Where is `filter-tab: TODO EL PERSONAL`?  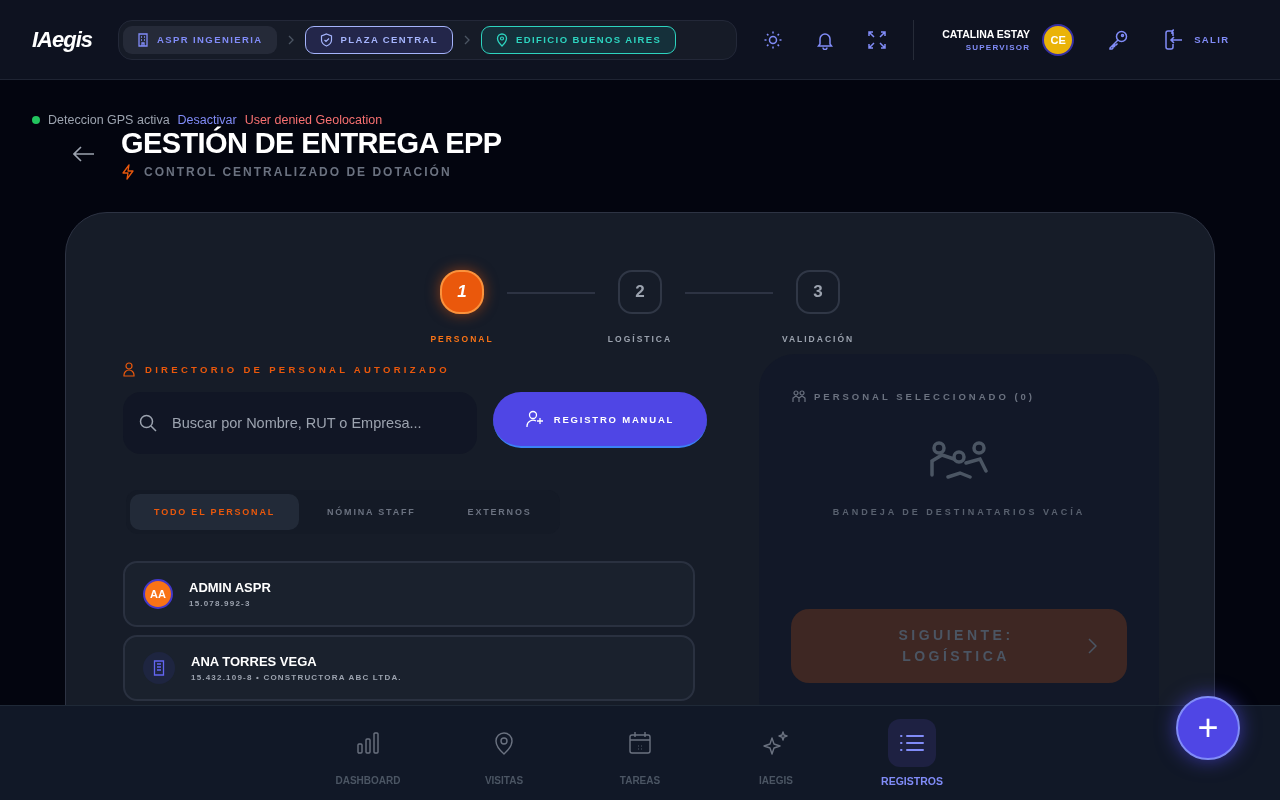
filter-tab: TODO EL PERSONAL is located at coordinates (214, 512).